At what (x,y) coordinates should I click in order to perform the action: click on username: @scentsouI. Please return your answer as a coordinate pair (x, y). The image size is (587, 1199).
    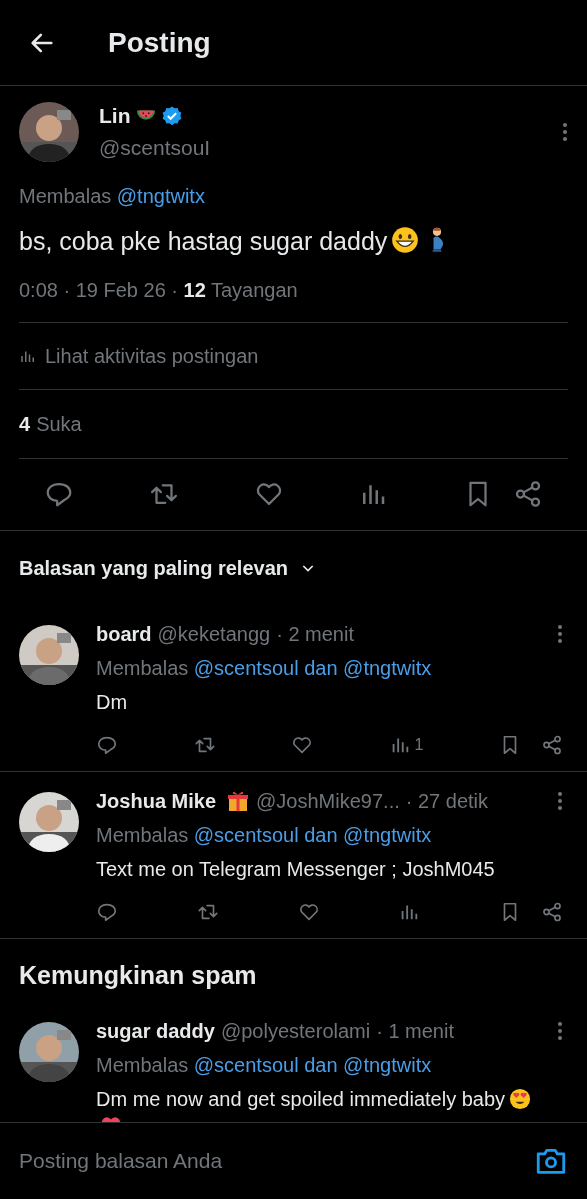
    Looking at the image, I should click on (155, 147).